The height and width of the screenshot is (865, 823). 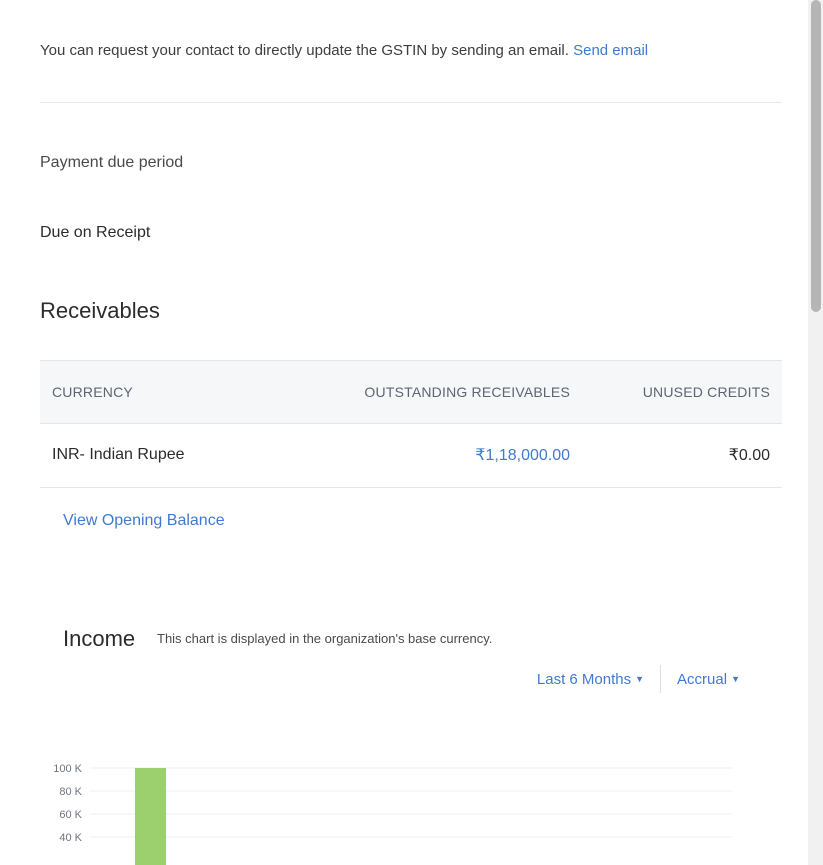 What do you see at coordinates (118, 454) in the screenshot?
I see `row-currency: INR- Indian Rupee` at bounding box center [118, 454].